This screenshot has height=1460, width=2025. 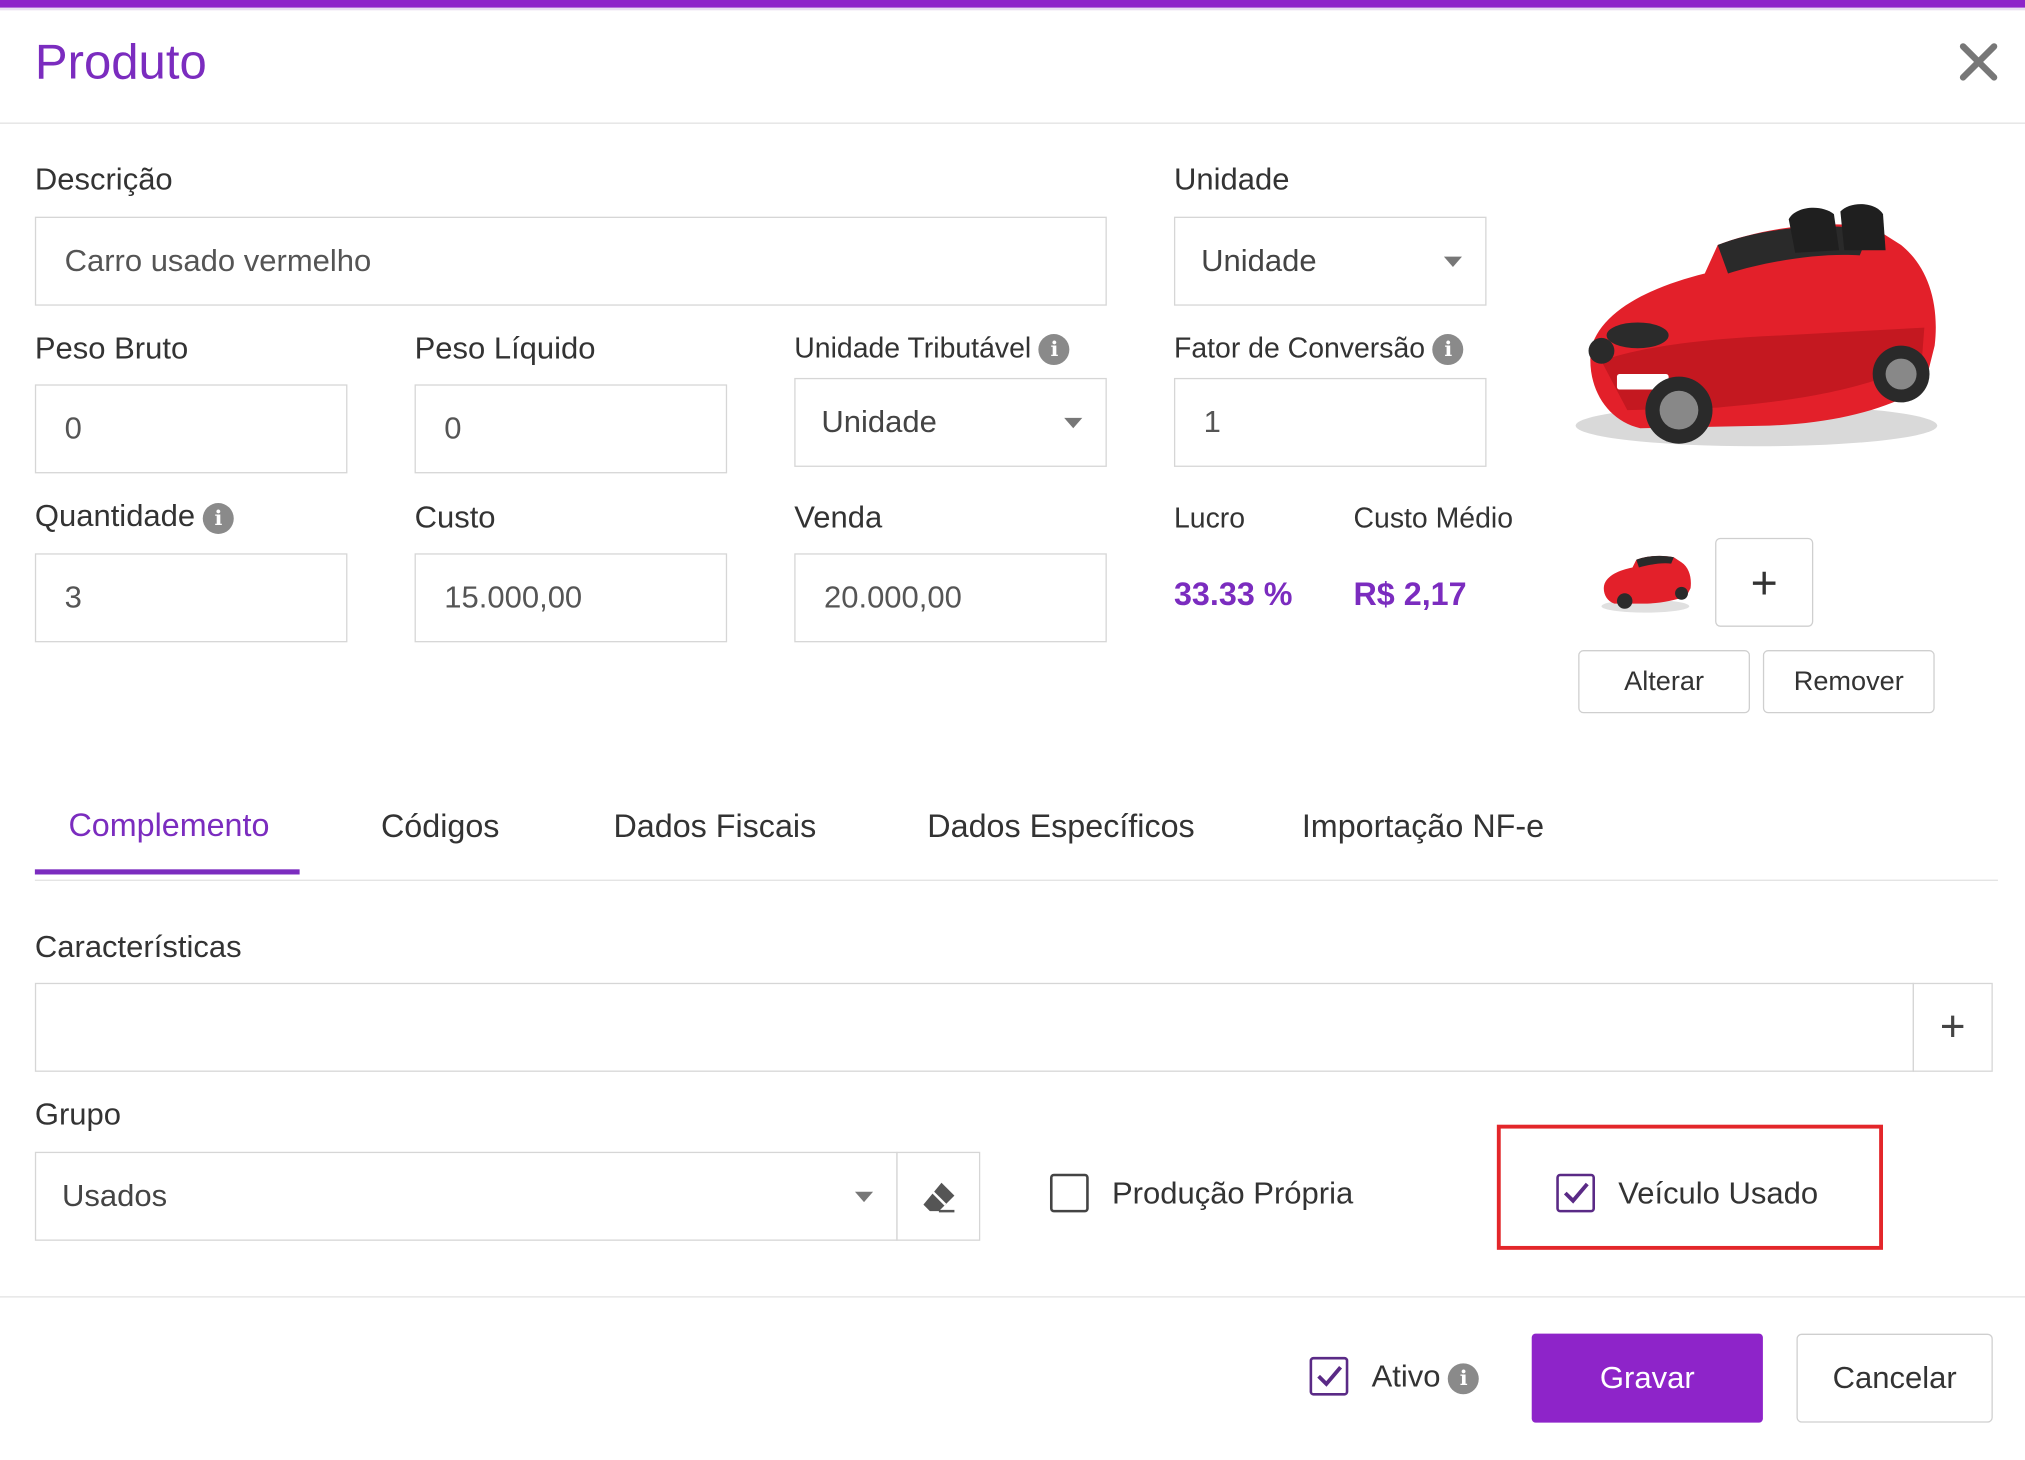 I want to click on quantidade-value: 3, so click(x=73, y=597).